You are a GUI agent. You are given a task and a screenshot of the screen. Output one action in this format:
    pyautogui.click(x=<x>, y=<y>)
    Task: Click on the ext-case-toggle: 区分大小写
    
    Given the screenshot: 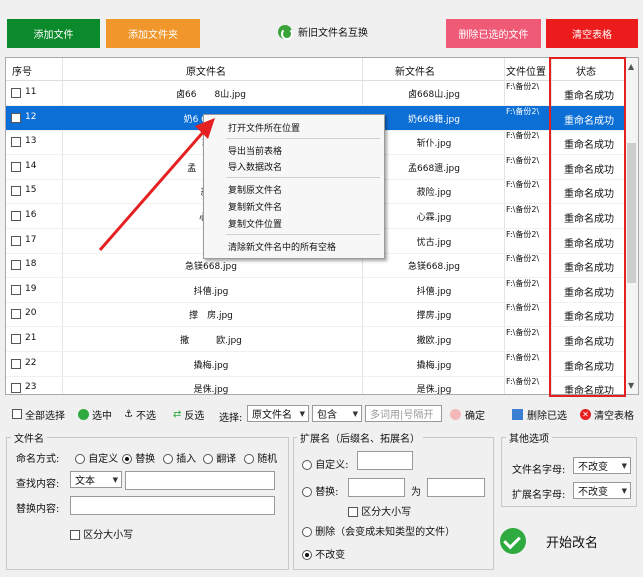 What is the action you would take?
    pyautogui.click(x=379, y=510)
    